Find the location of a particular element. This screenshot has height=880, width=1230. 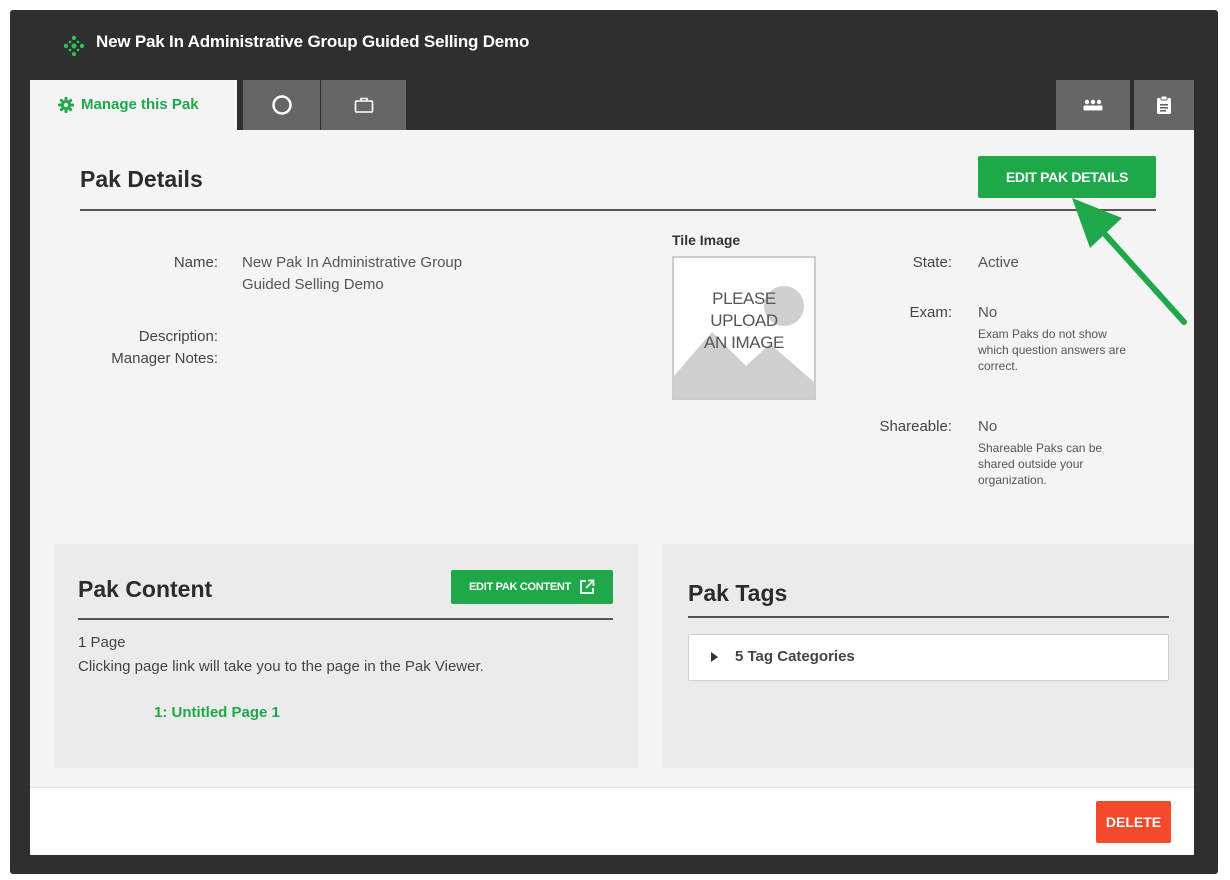

pak-tags-heading: Pak Tags is located at coordinates (738, 593).